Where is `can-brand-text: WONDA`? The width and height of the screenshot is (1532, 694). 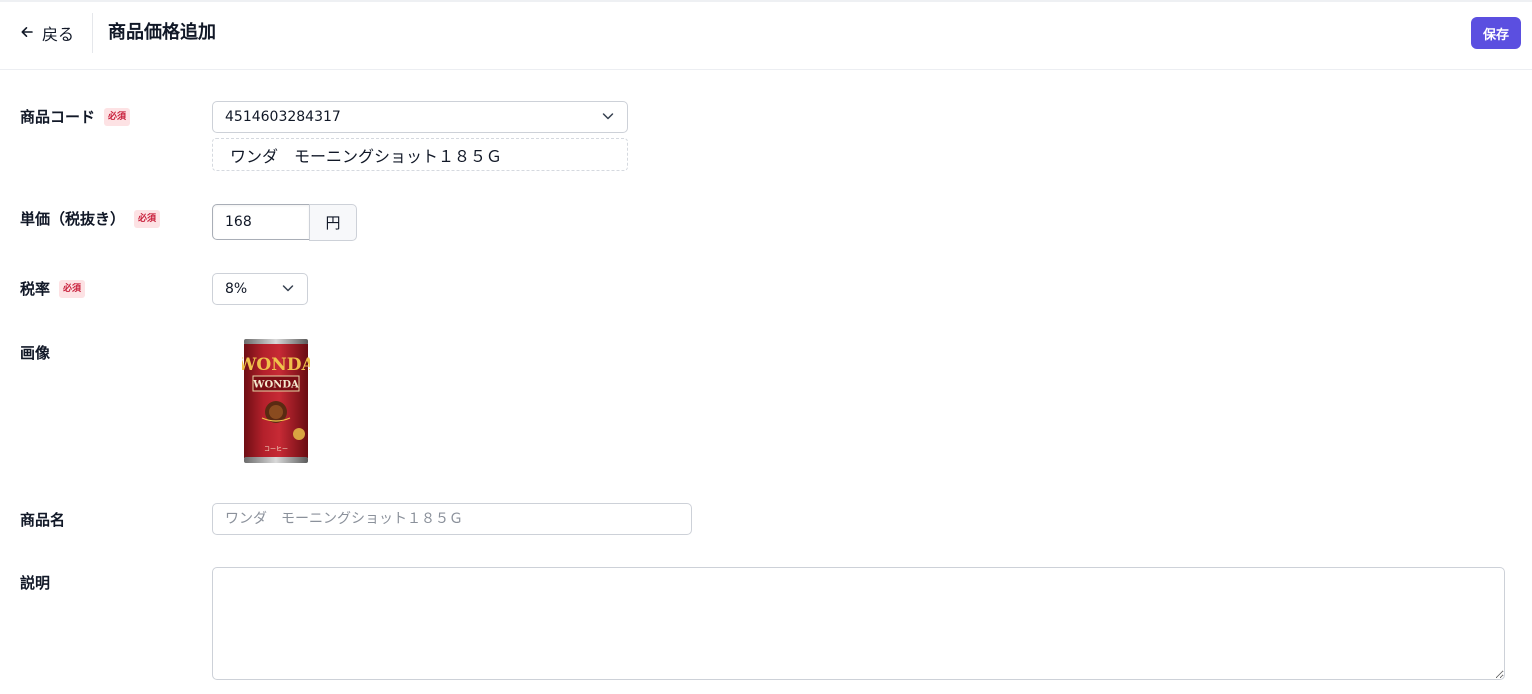
can-brand-text: WONDA is located at coordinates (276, 365).